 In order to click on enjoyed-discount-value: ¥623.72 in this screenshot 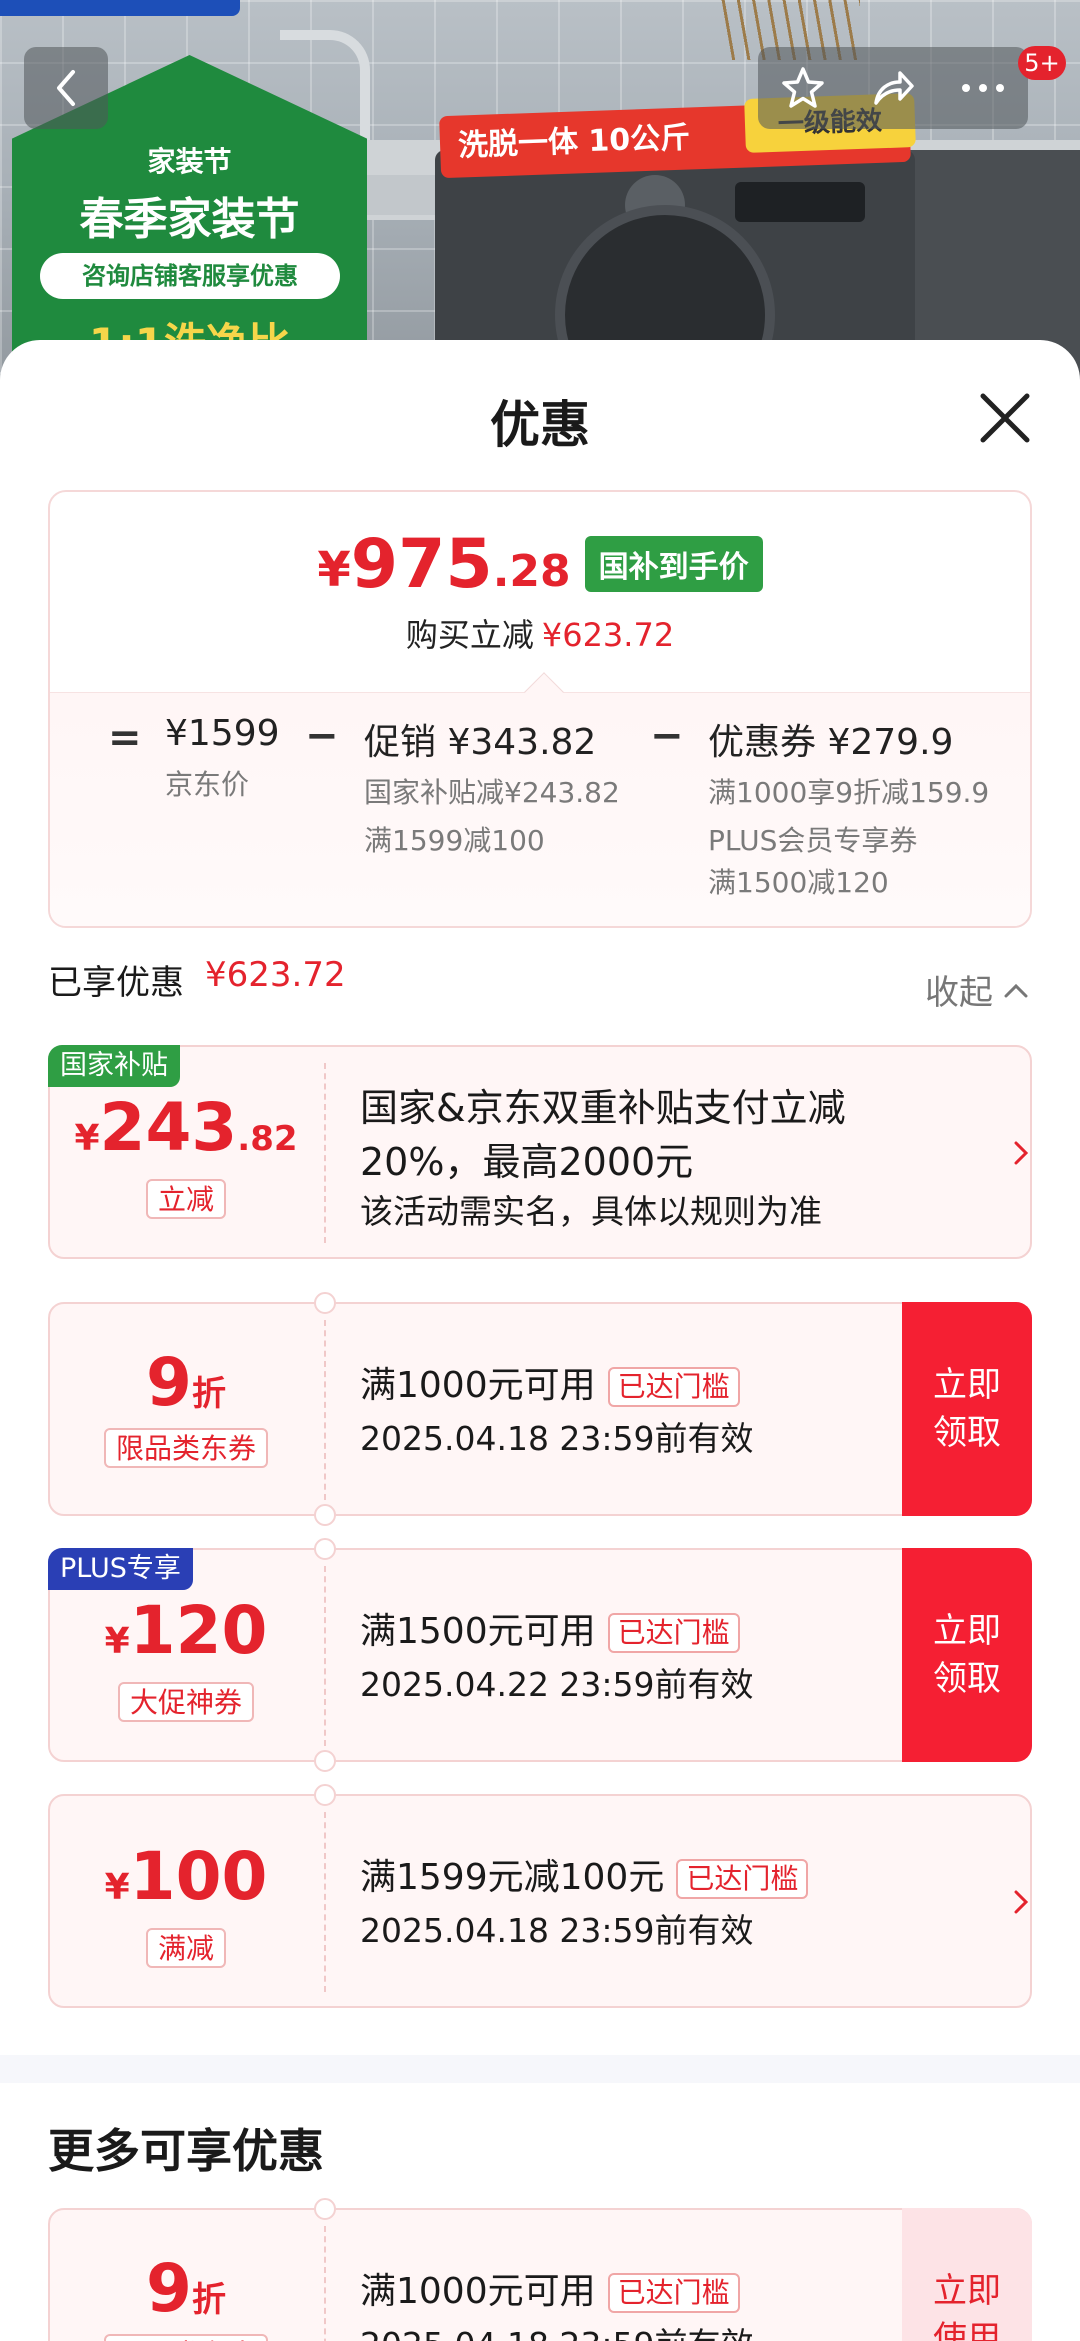, I will do `click(275, 975)`.